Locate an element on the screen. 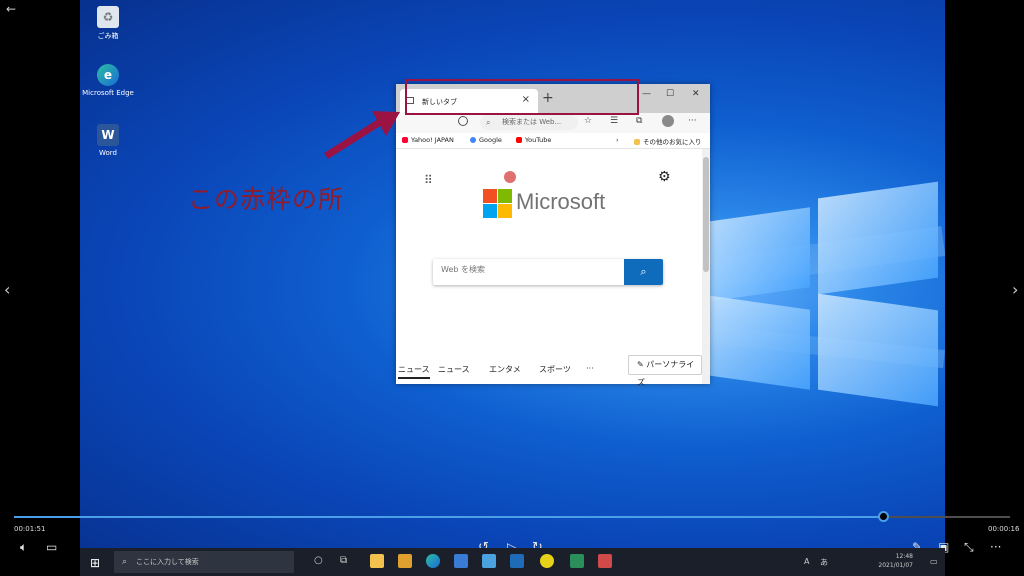  microsoft-logo-icon is located at coordinates (498, 204).